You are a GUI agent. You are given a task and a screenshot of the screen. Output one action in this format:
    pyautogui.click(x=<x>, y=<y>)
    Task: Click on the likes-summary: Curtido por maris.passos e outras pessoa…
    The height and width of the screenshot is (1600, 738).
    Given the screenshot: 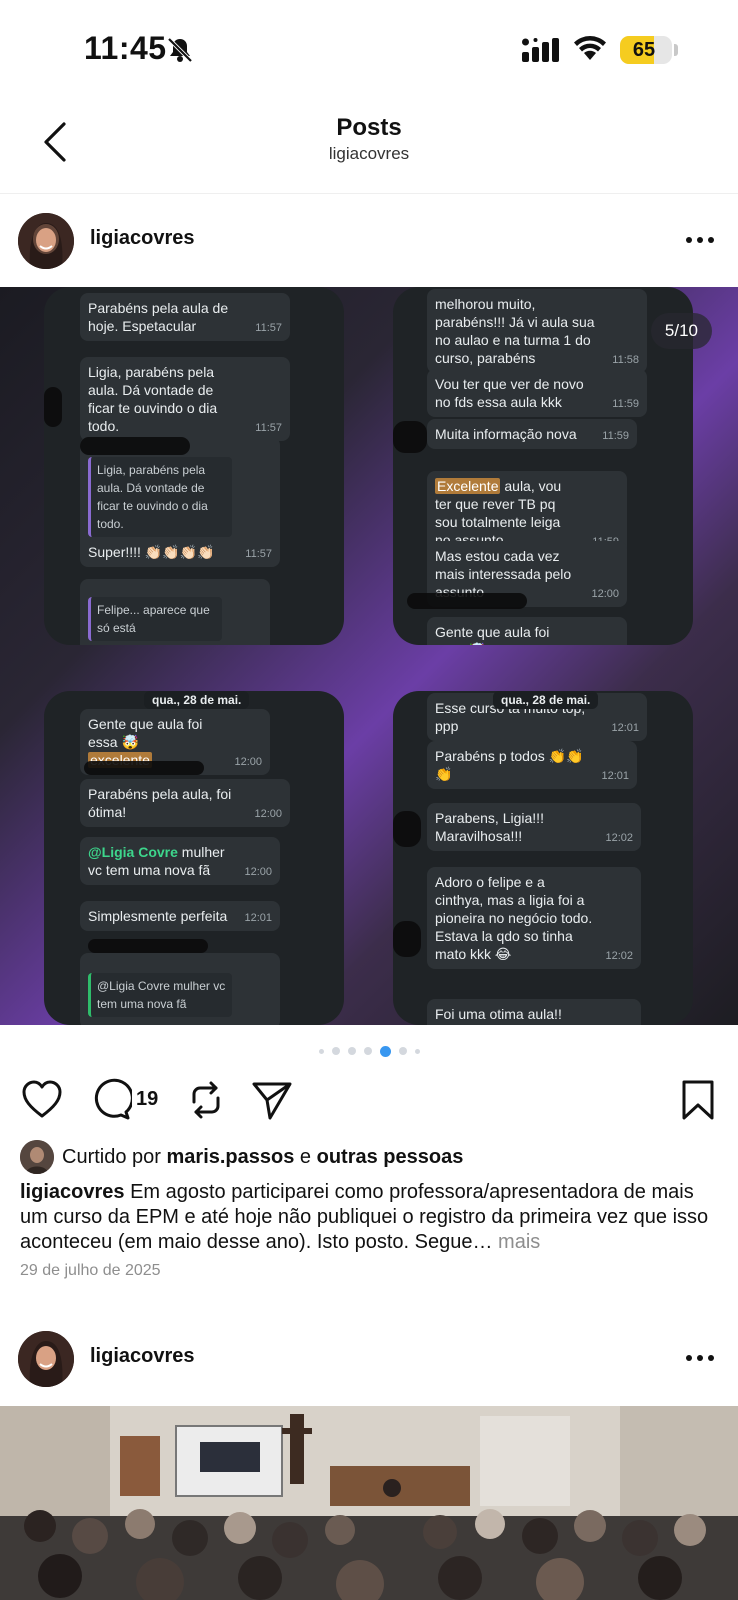 What is the action you would take?
    pyautogui.click(x=369, y=1158)
    